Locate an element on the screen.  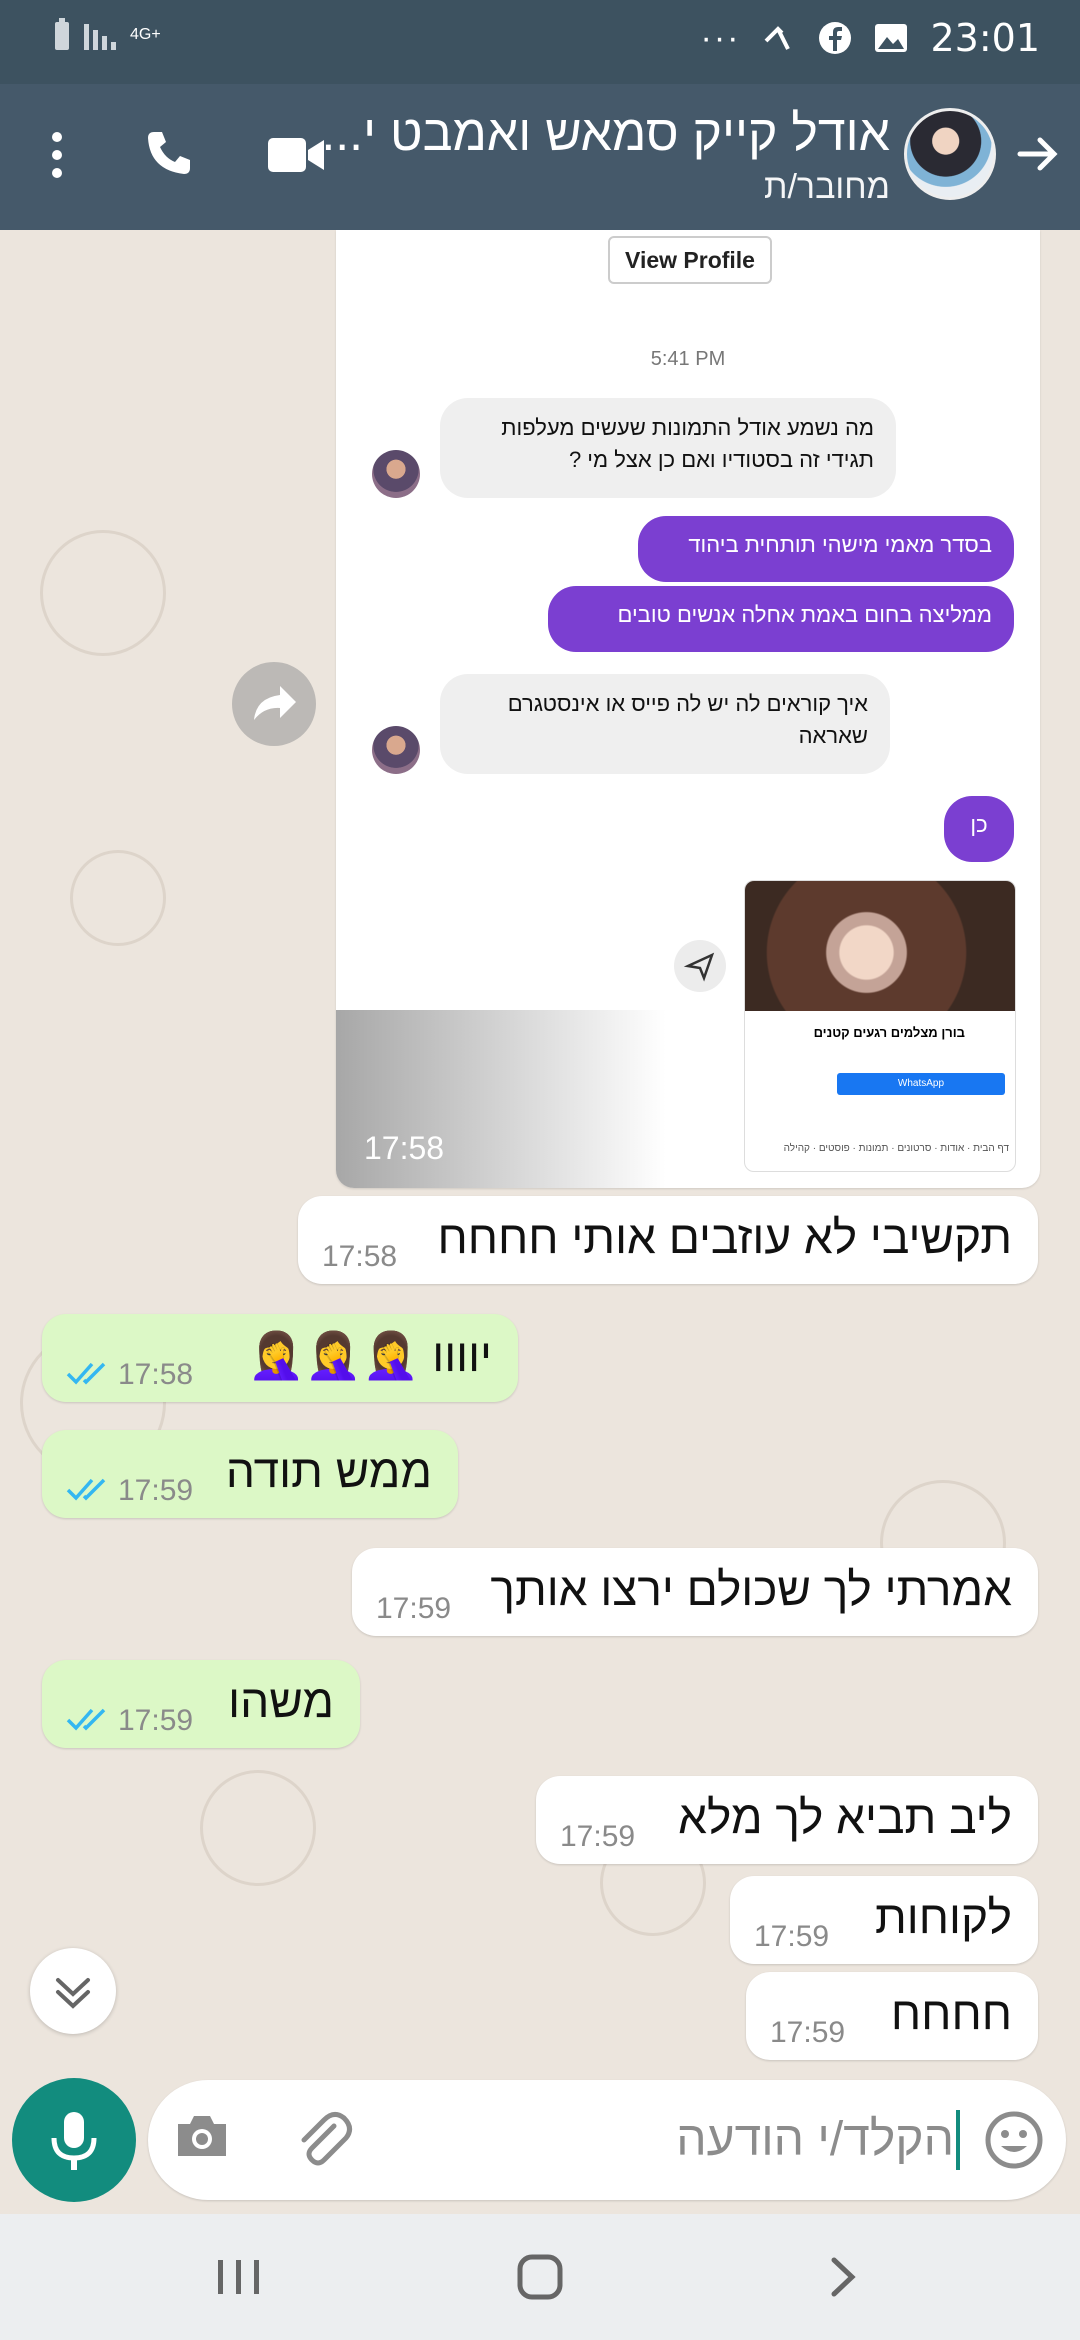
screenshot-timestamp: 5:41 PM is located at coordinates (688, 359).